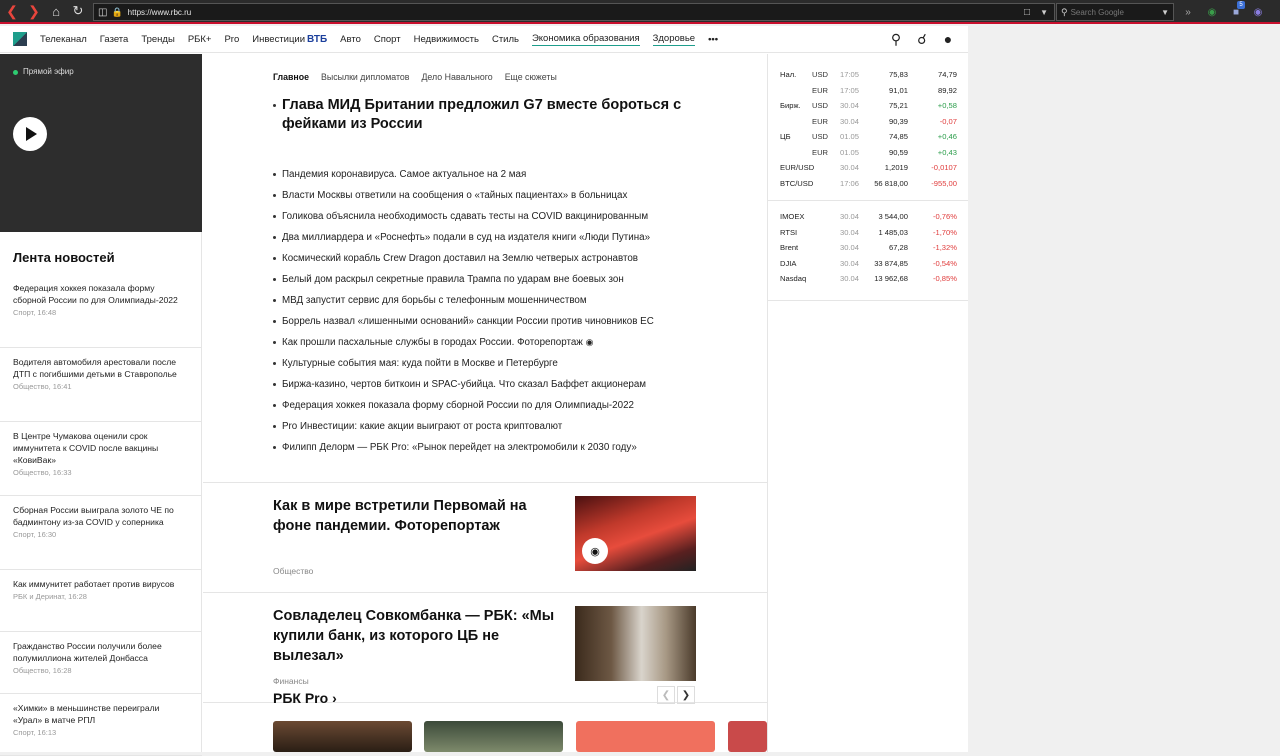 The image size is (1280, 756). Describe the element at coordinates (788, 74) in the screenshot. I see `rate-label: Нал.` at that location.